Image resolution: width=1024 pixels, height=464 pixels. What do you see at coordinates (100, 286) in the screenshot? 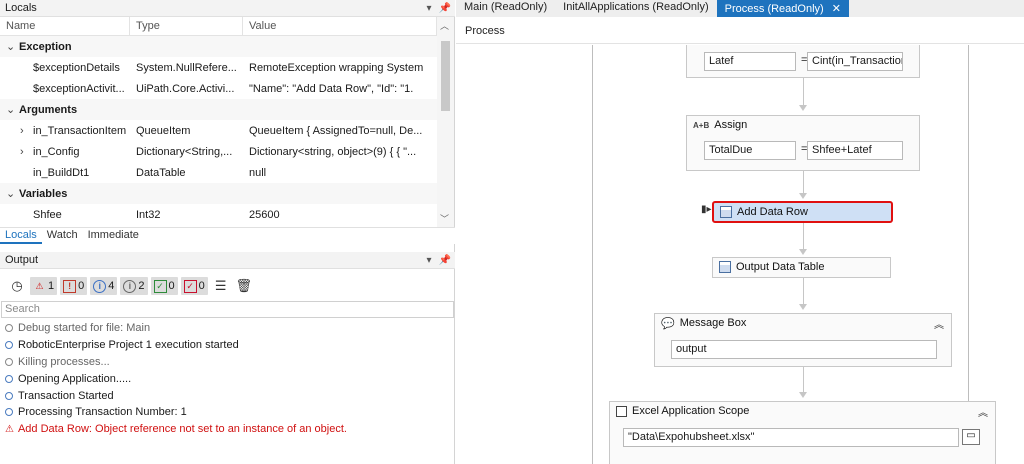
I see `info-icon: i` at bounding box center [100, 286].